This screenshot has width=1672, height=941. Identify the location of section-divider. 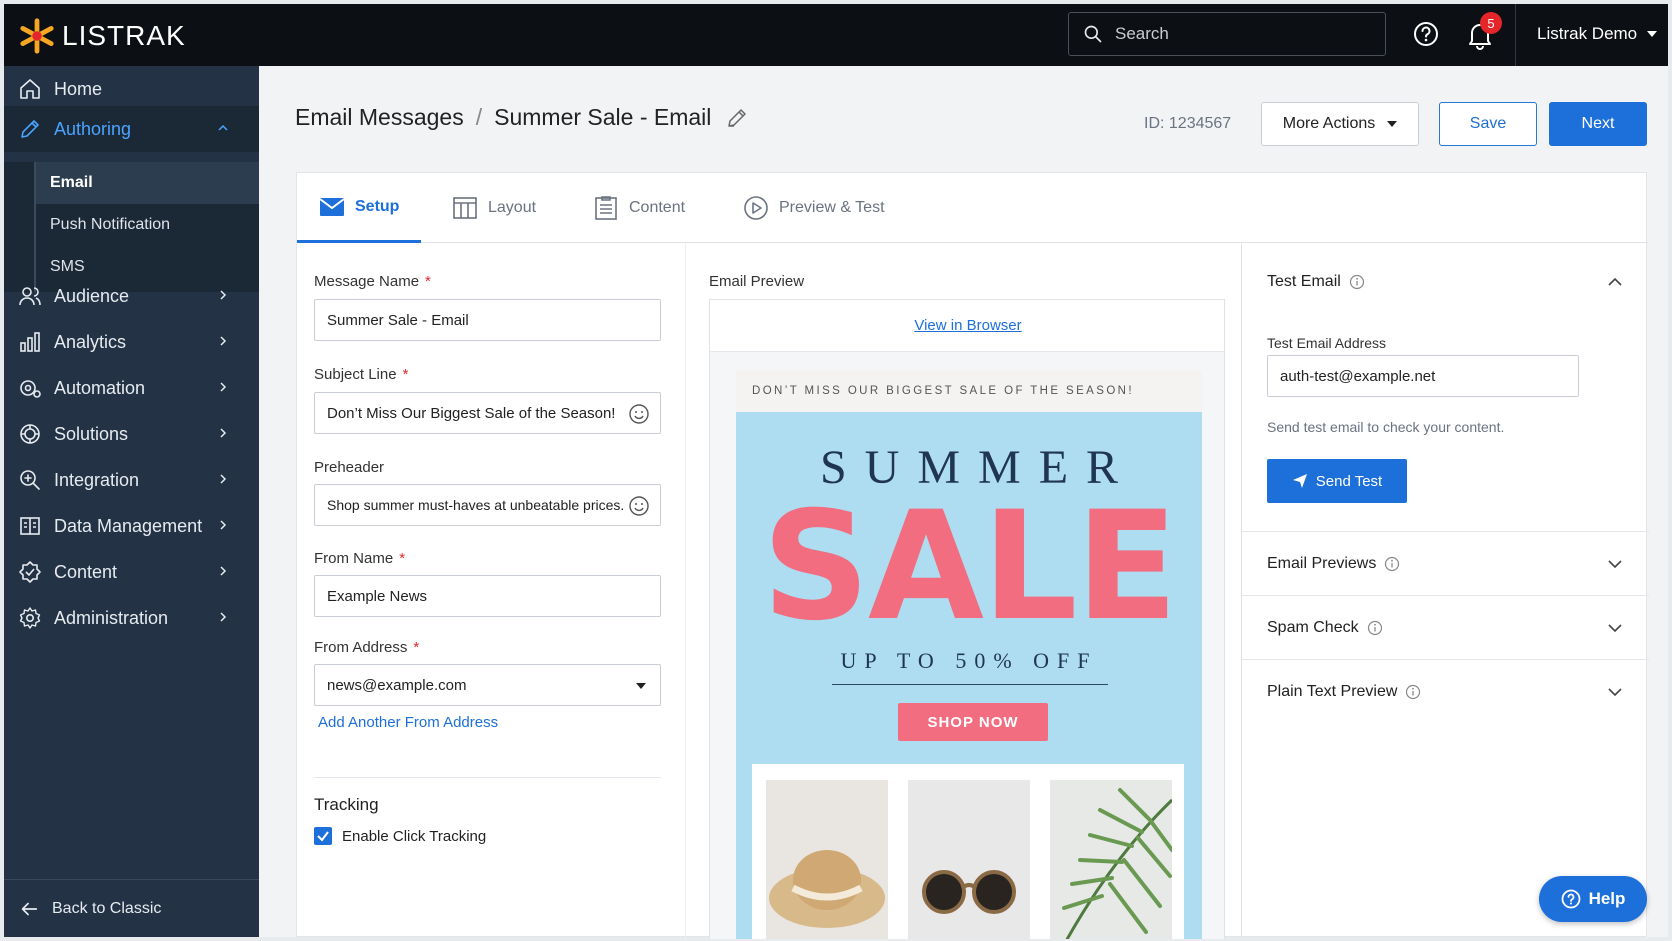
(487, 777).